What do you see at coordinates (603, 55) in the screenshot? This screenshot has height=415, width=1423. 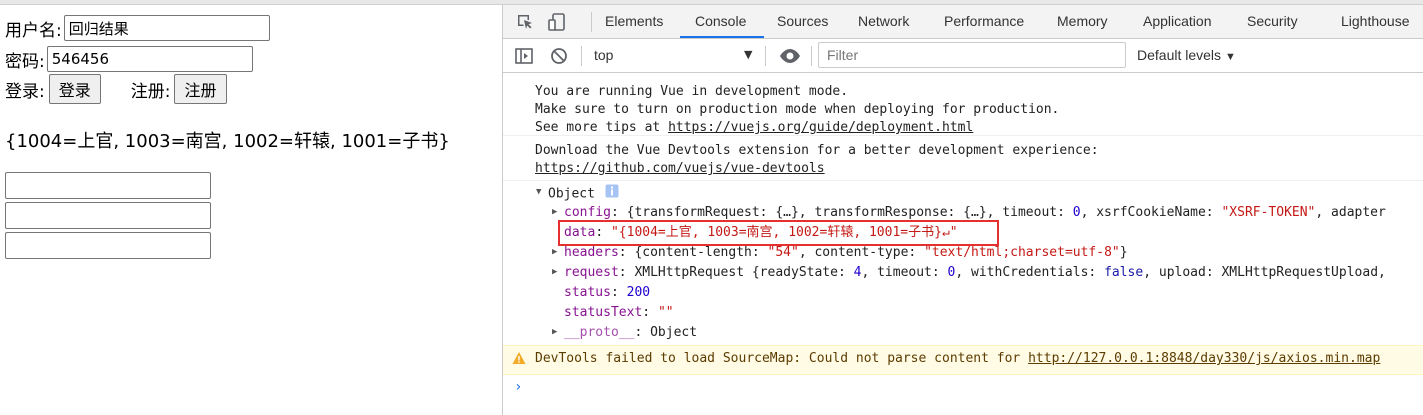 I see `context-selector: top` at bounding box center [603, 55].